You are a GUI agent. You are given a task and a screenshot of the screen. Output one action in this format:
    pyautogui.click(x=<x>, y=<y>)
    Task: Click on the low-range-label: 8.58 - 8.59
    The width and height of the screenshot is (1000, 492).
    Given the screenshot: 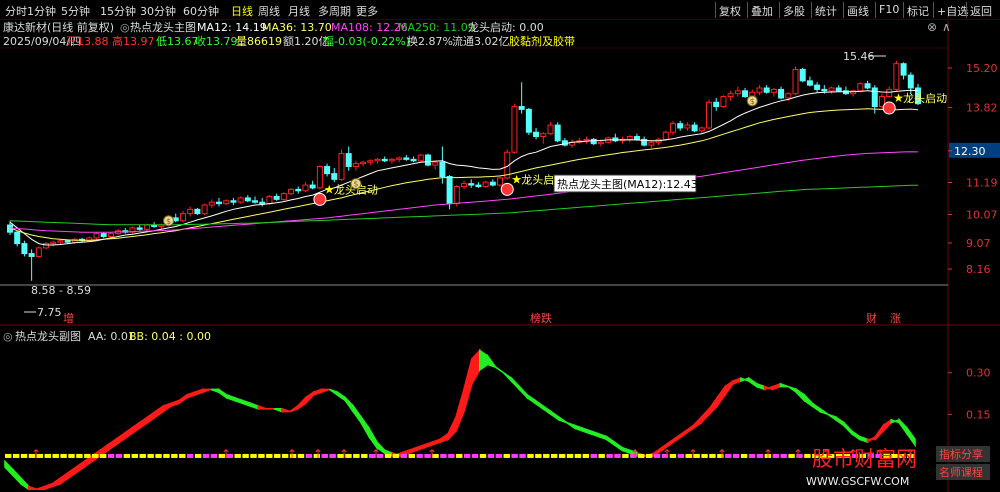 What is the action you would take?
    pyautogui.click(x=61, y=290)
    